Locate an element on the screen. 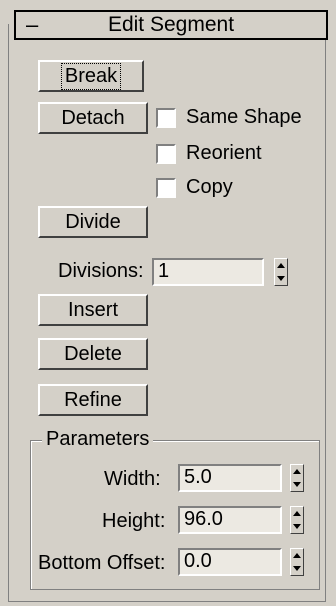 Image resolution: width=336 pixels, height=606 pixels. refine-button: Refine is located at coordinates (93, 400).